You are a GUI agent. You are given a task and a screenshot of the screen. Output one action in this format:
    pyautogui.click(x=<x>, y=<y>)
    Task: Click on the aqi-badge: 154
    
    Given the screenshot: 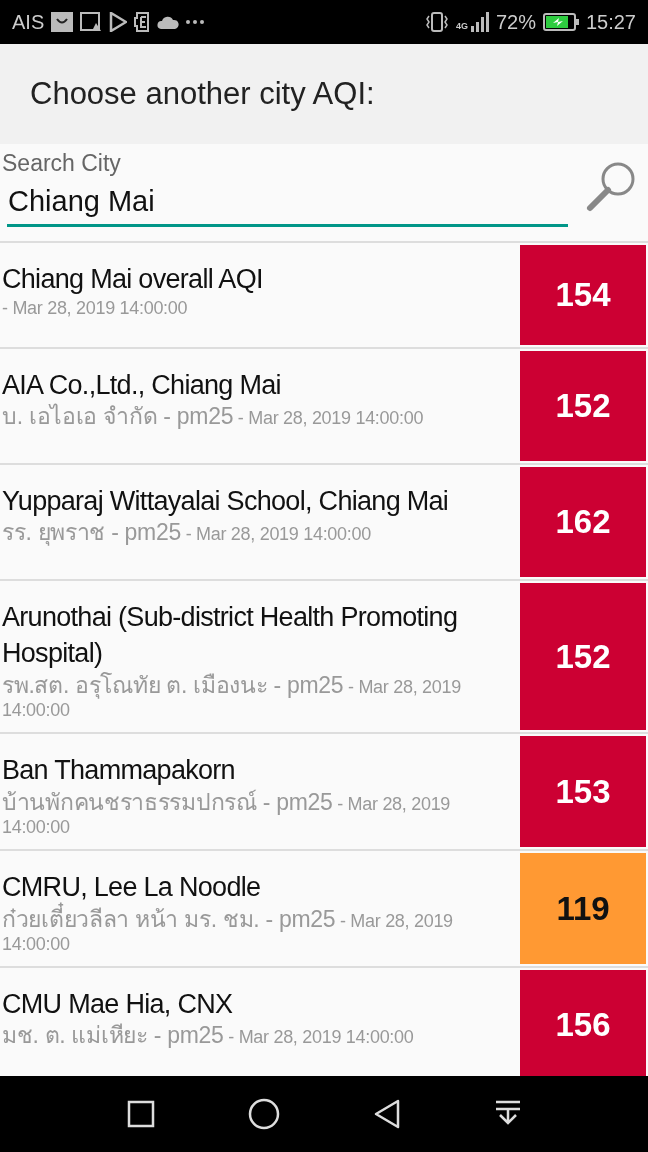 What is the action you would take?
    pyautogui.click(x=583, y=295)
    